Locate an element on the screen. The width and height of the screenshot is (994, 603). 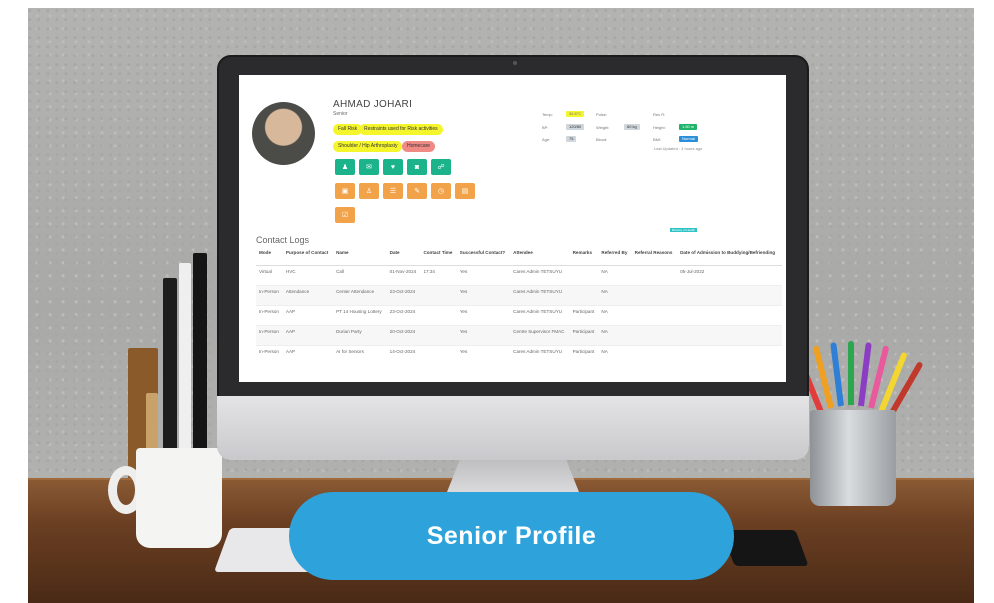
vital-label-height: Height: is located at coordinates (659, 127).